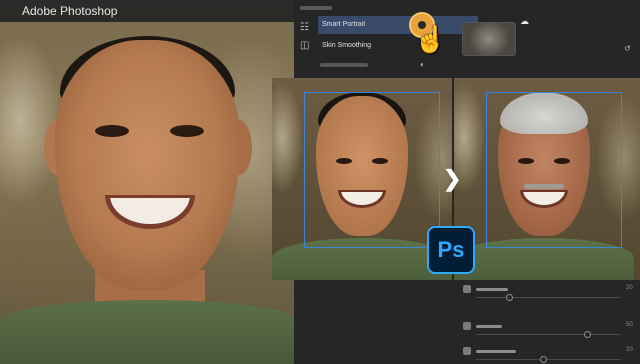 This screenshot has width=640, height=364. Describe the element at coordinates (398, 25) in the screenshot. I see `filter-item-smart-portrait: Smart Portrait ›` at that location.